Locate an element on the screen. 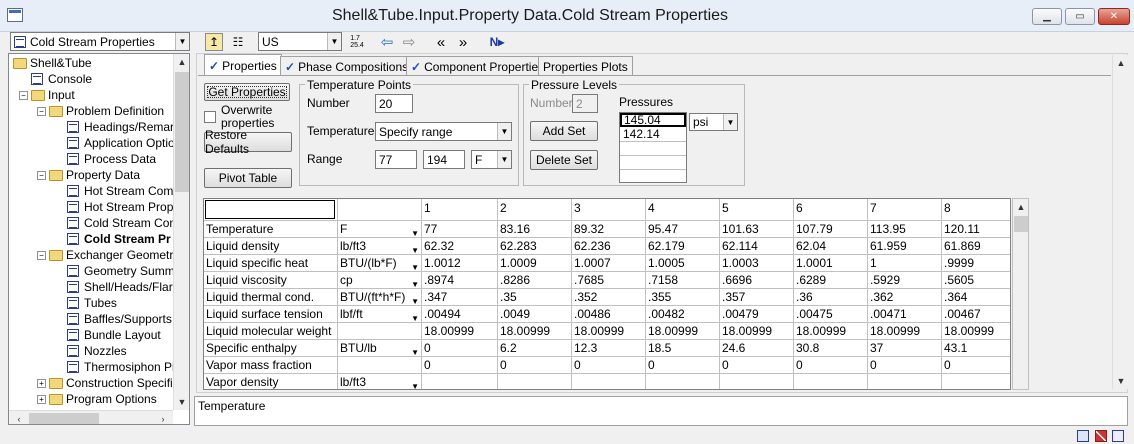  value-cell: .5929 is located at coordinates (905, 280).